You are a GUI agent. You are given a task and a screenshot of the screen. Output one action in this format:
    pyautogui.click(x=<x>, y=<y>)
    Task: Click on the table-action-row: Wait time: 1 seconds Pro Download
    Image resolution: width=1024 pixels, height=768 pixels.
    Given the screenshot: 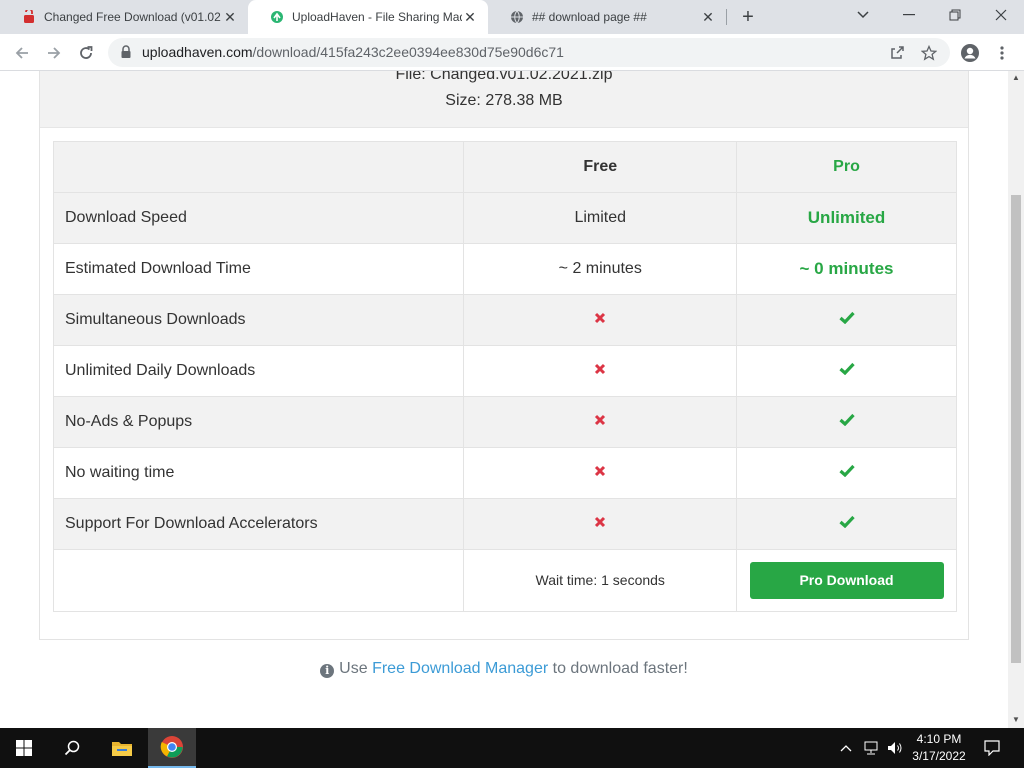 What is the action you would take?
    pyautogui.click(x=504, y=580)
    